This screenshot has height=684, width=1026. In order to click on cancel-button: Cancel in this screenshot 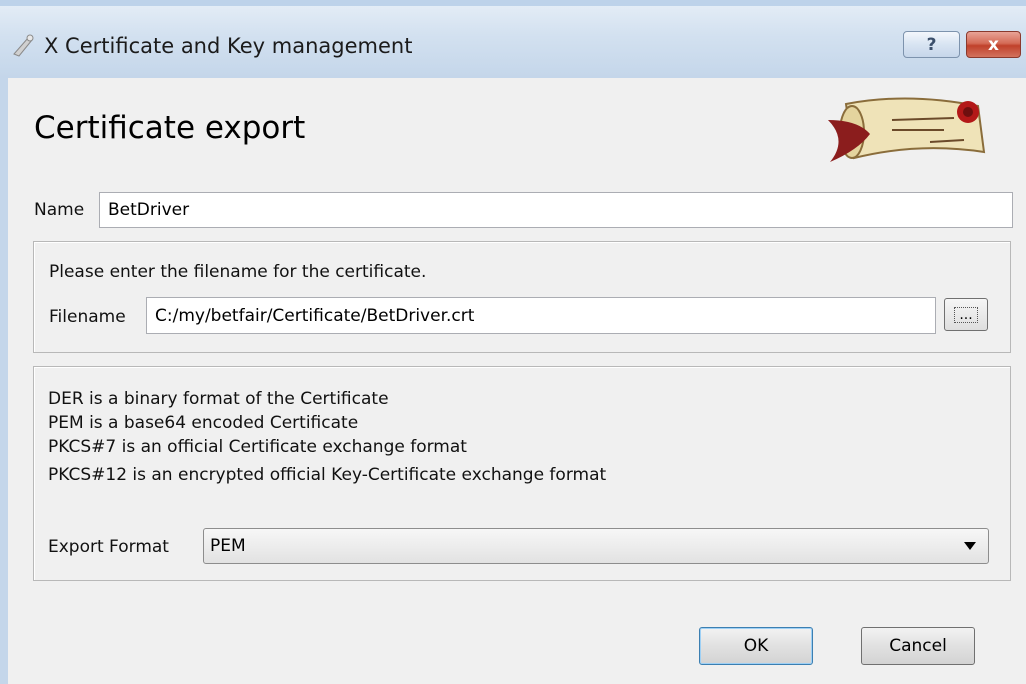, I will do `click(918, 646)`.